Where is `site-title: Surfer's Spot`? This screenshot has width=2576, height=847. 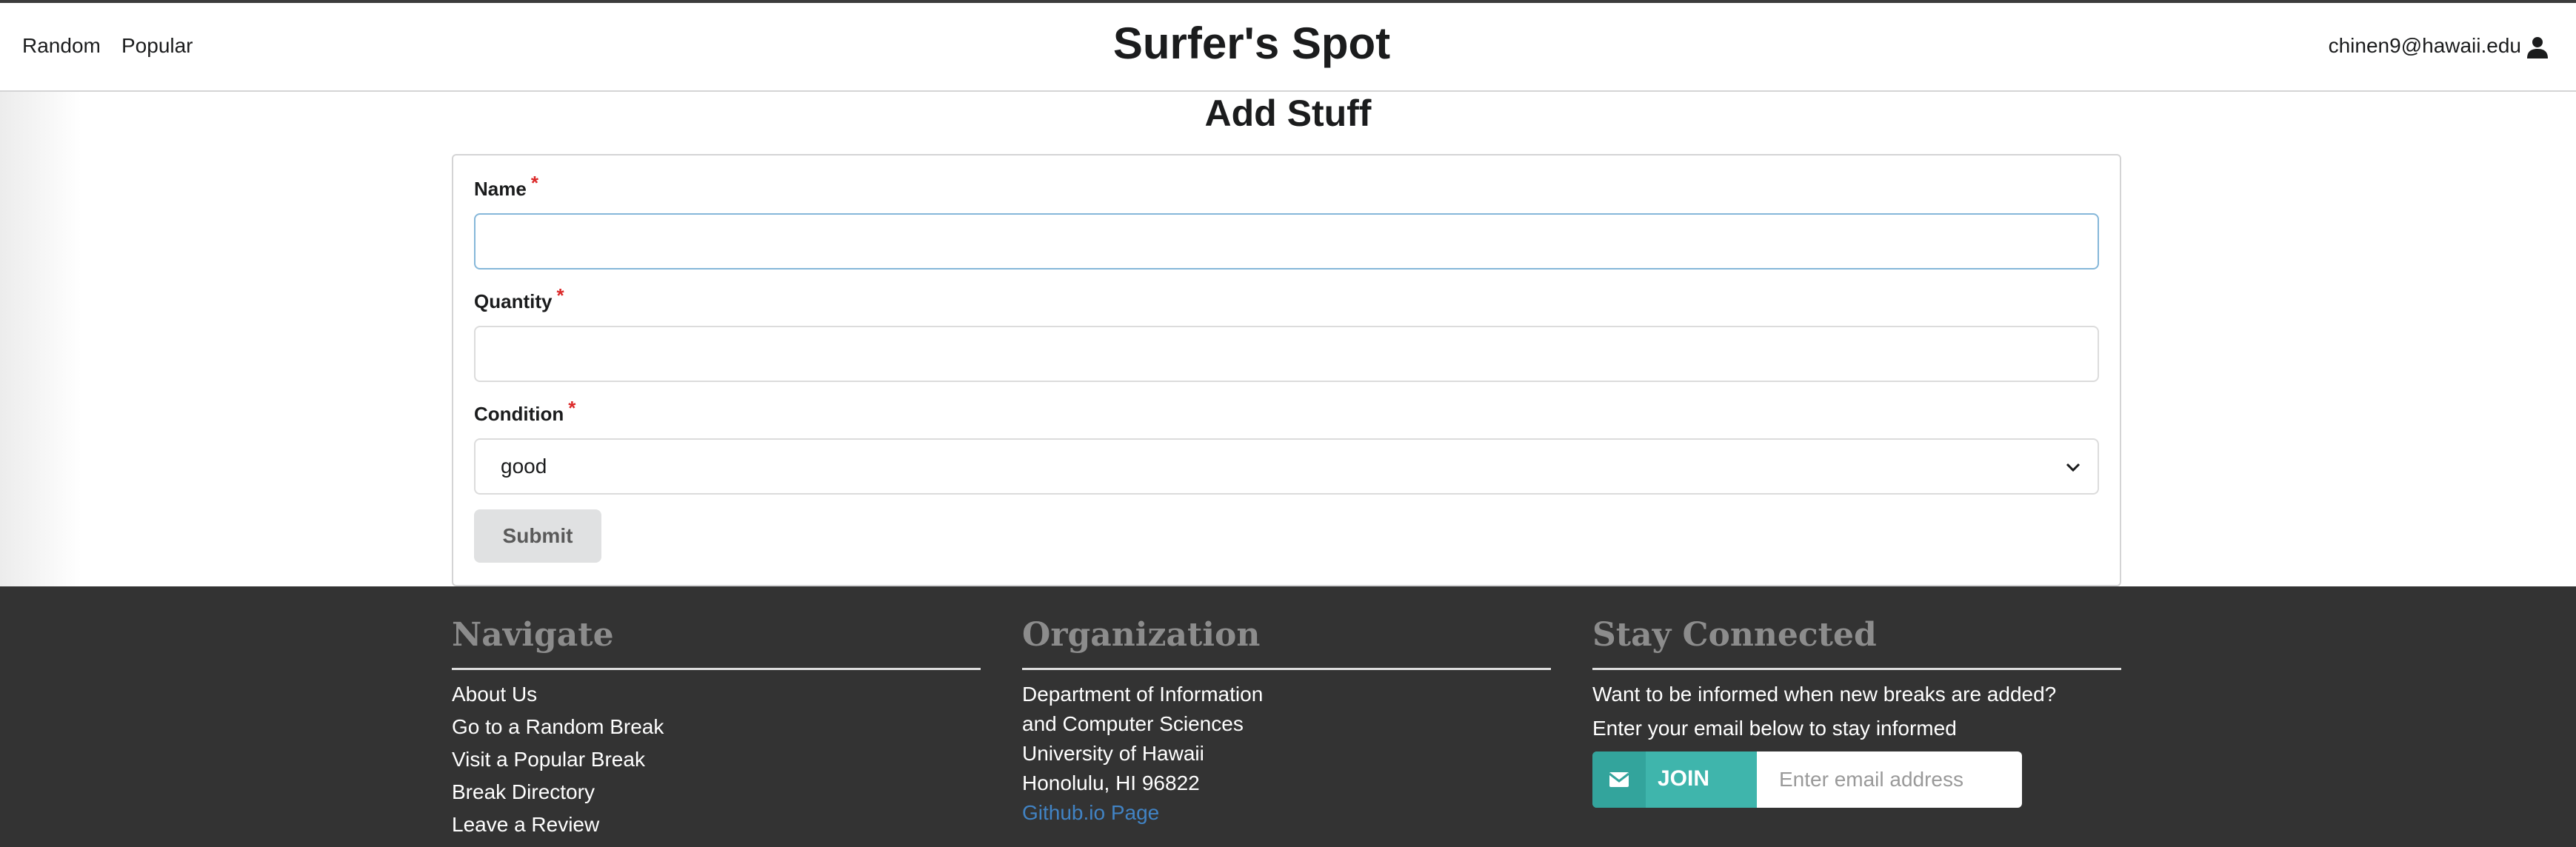 site-title: Surfer's Spot is located at coordinates (1251, 44).